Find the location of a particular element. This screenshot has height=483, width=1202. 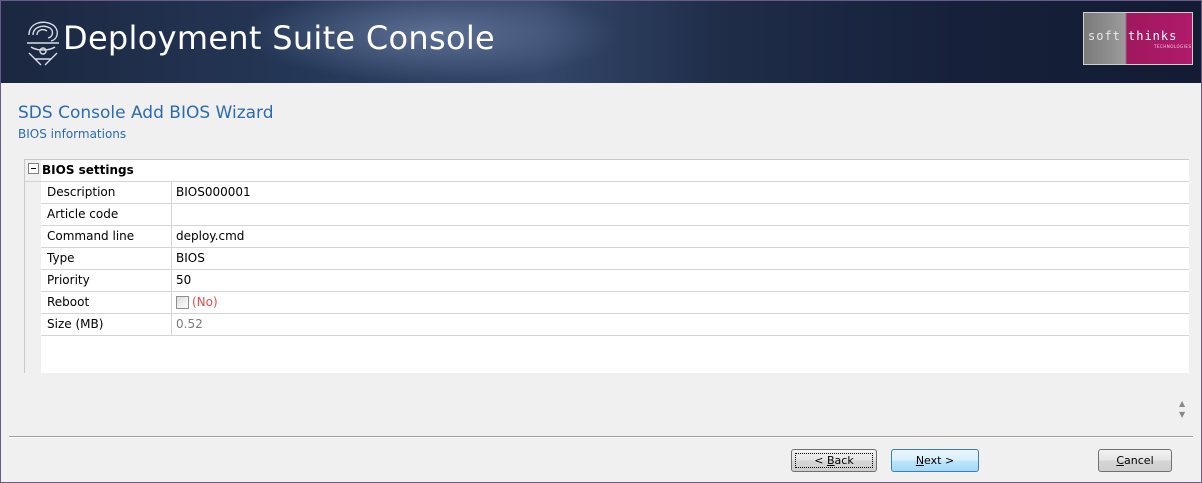

next-mnemonic: N is located at coordinates (920, 460).